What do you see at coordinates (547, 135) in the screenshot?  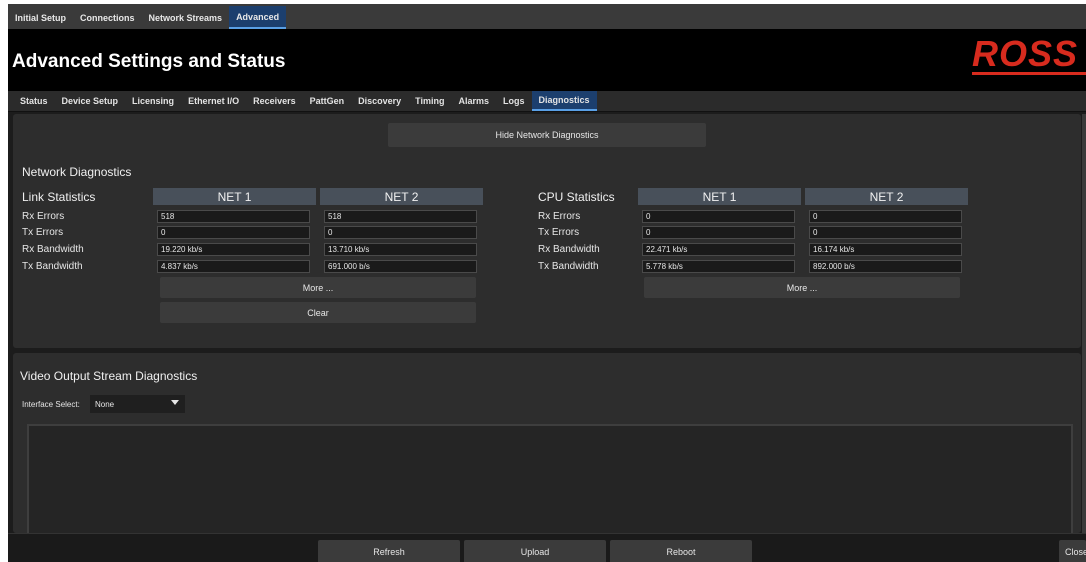 I see `hide-network-diagnostics-button: Hide Network Diagnostics` at bounding box center [547, 135].